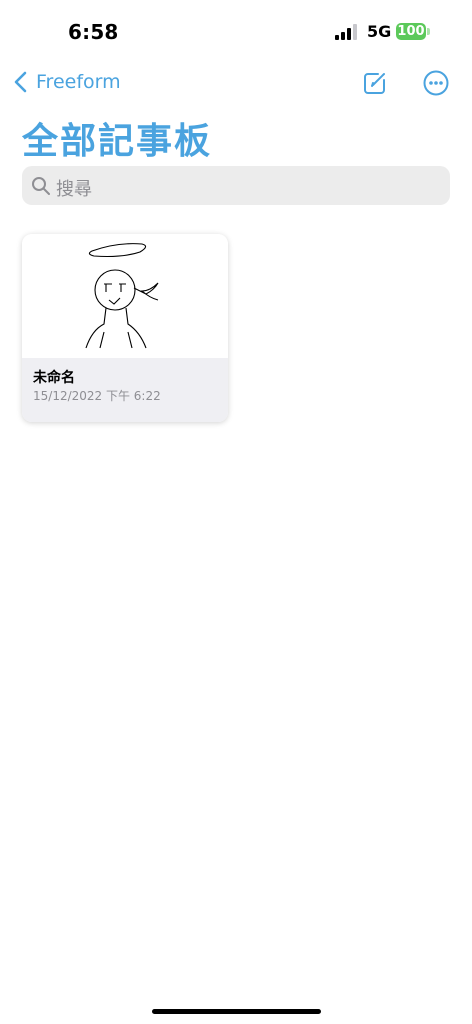  I want to click on battery-cap, so click(428, 31).